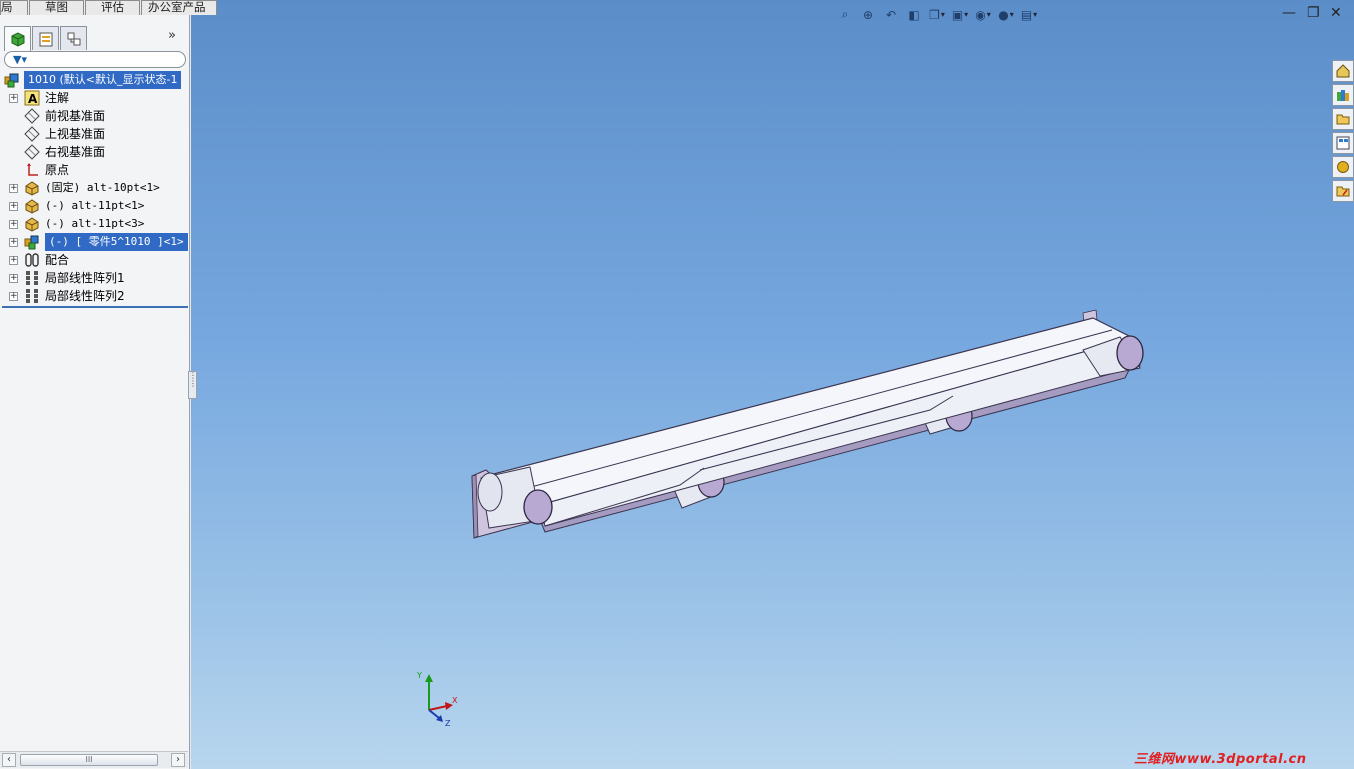 The height and width of the screenshot is (769, 1354). What do you see at coordinates (891, 14) in the screenshot?
I see `previous-view-icon: ↶` at bounding box center [891, 14].